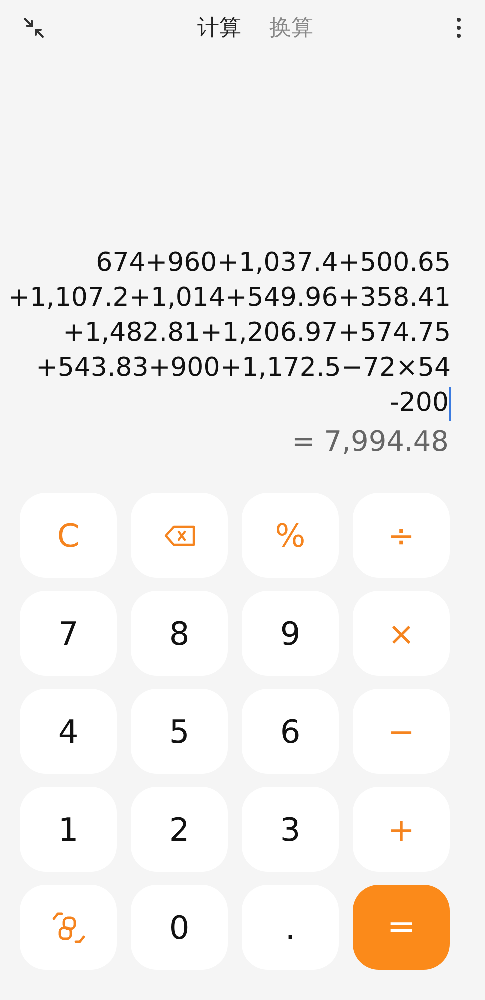 Image resolution: width=485 pixels, height=1000 pixels. What do you see at coordinates (179, 829) in the screenshot?
I see `digit-key: 2` at bounding box center [179, 829].